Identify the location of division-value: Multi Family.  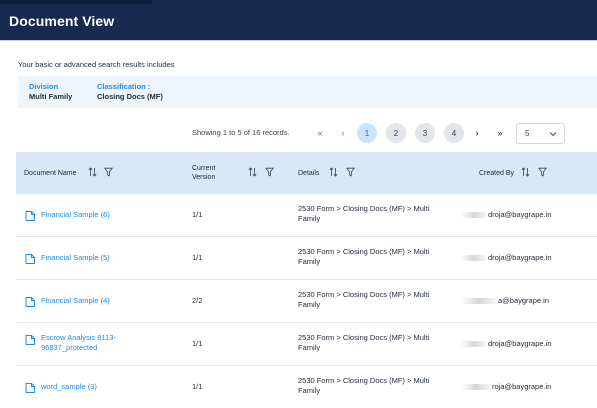
(51, 96).